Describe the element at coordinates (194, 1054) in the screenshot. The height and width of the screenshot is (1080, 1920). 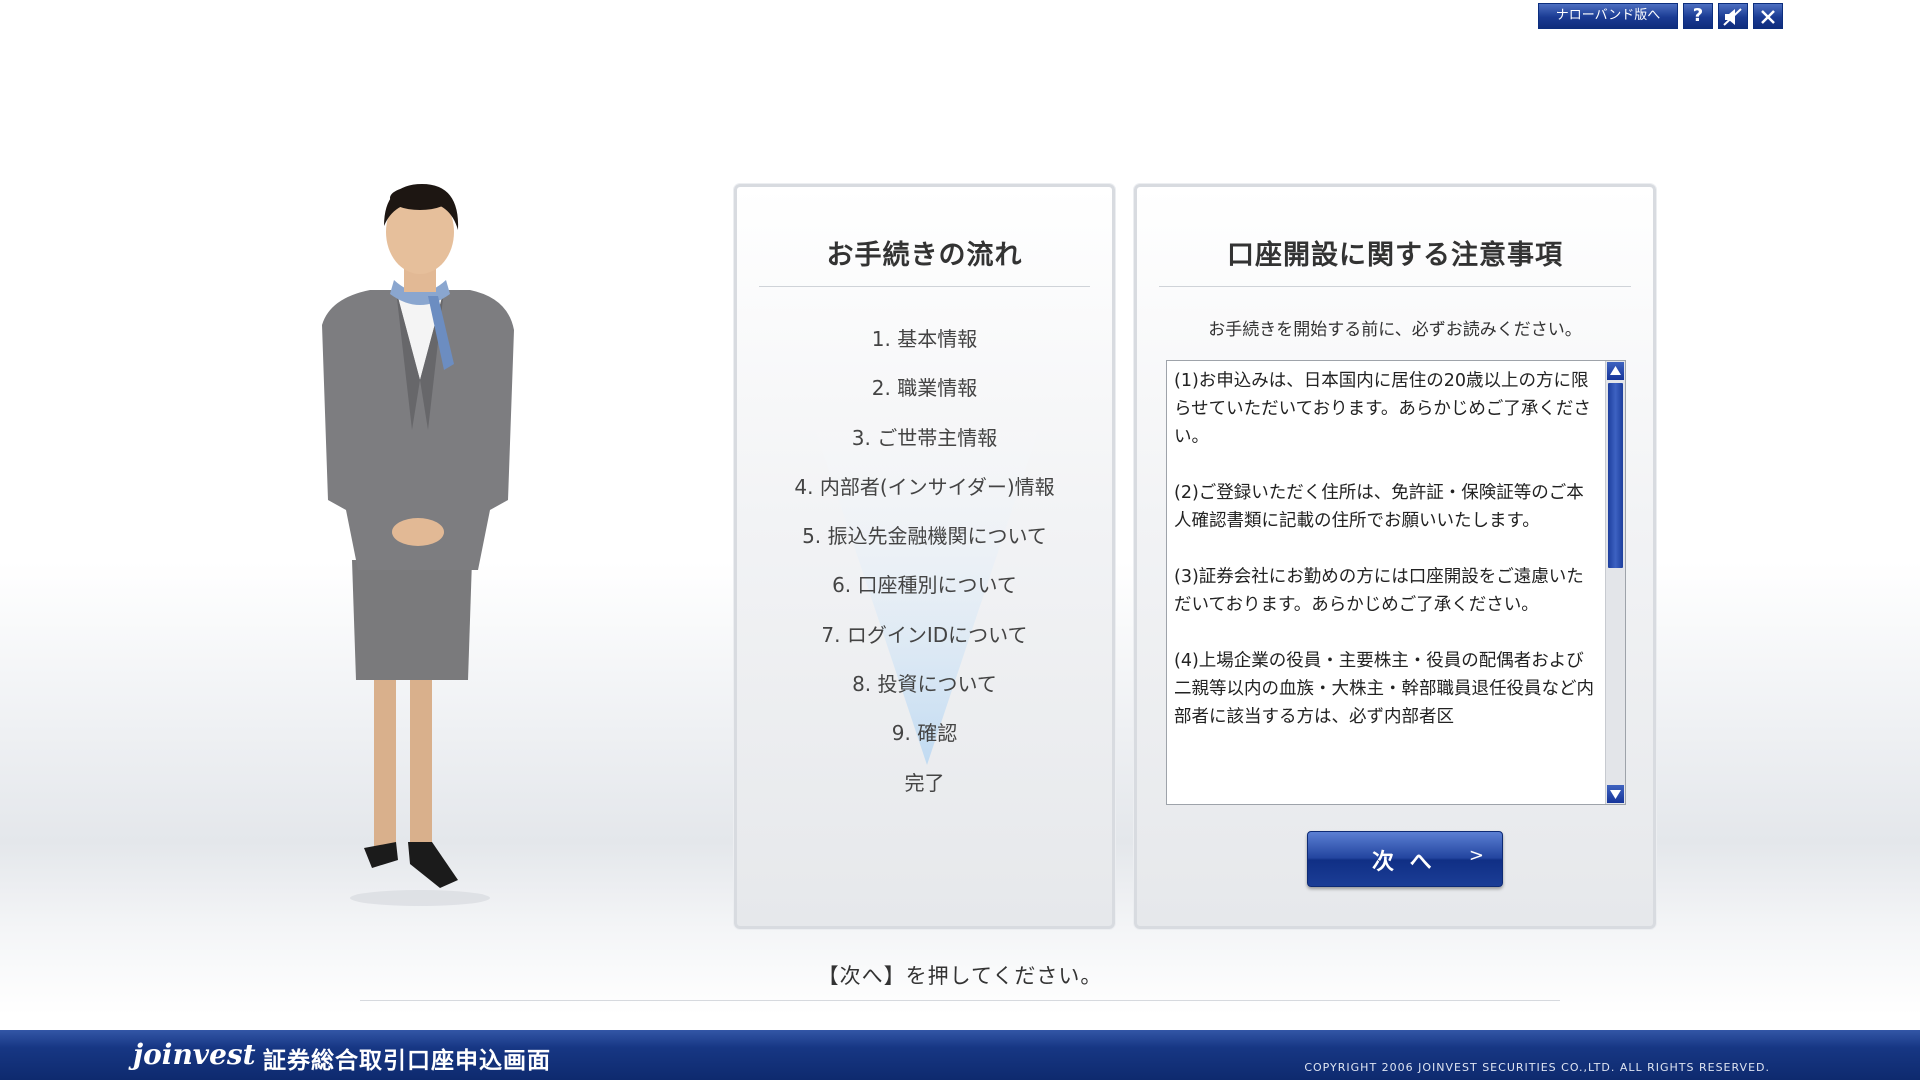
I see `brand-logo: joinvest` at that location.